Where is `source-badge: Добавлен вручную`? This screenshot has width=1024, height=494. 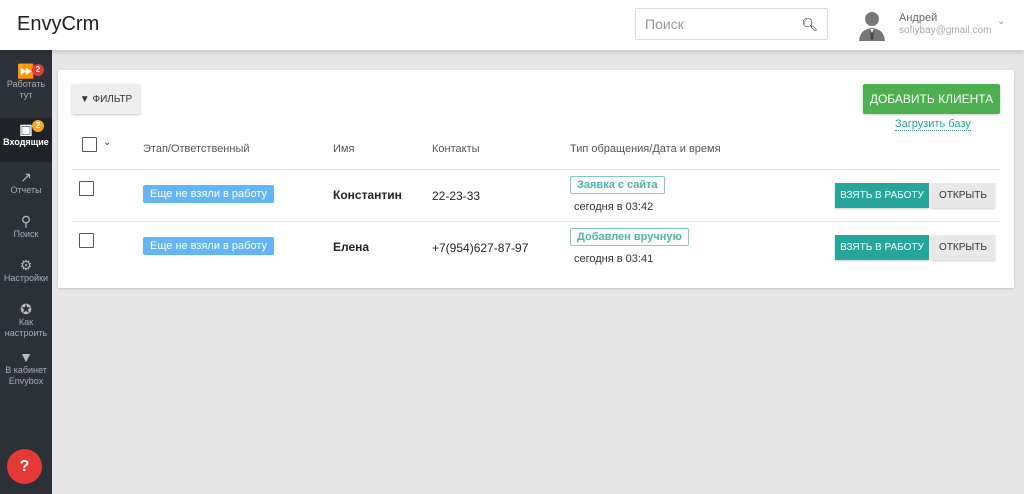
source-badge: Добавлен вручную is located at coordinates (629, 237).